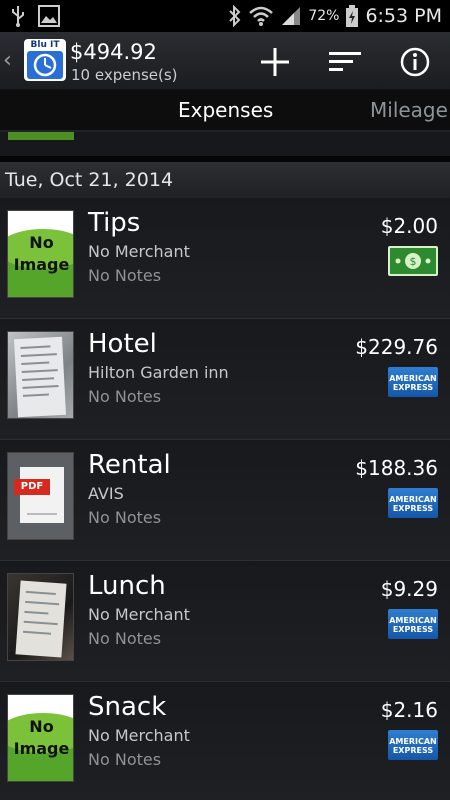  Describe the element at coordinates (32, 487) in the screenshot. I see `pdf-icon: PDF` at that location.